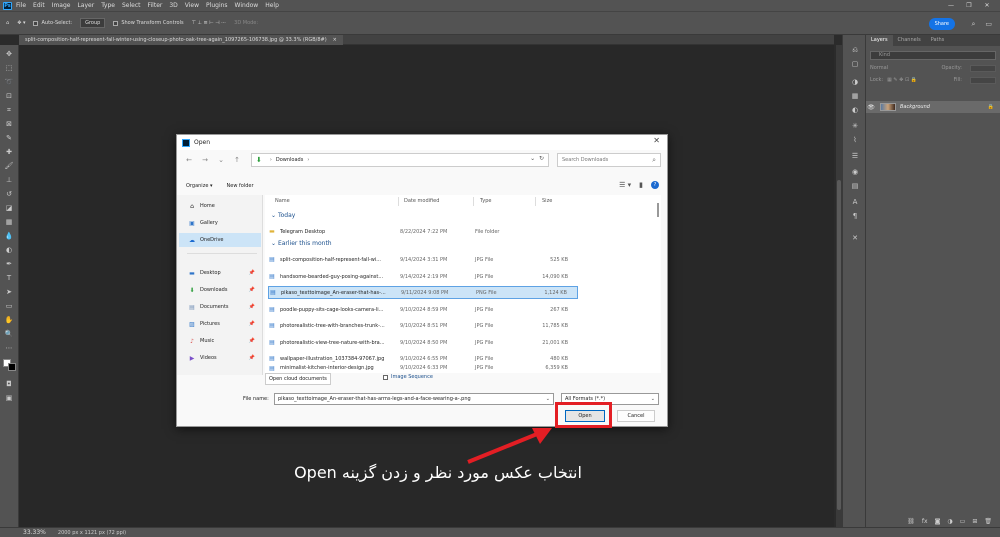 Image resolution: width=1000 pixels, height=537 pixels. Describe the element at coordinates (548, 399) in the screenshot. I see `chevron-down-icon: ⌄` at that location.